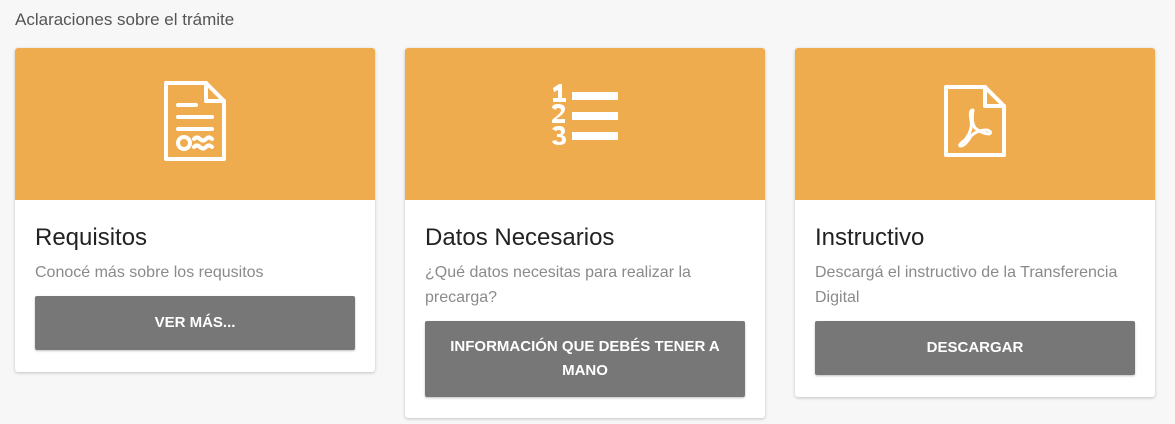  What do you see at coordinates (195, 121) in the screenshot?
I see `document-certificate-icon` at bounding box center [195, 121].